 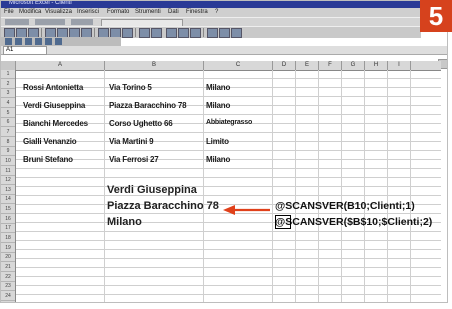 I want to click on row-number: 3, so click(x=8, y=94).